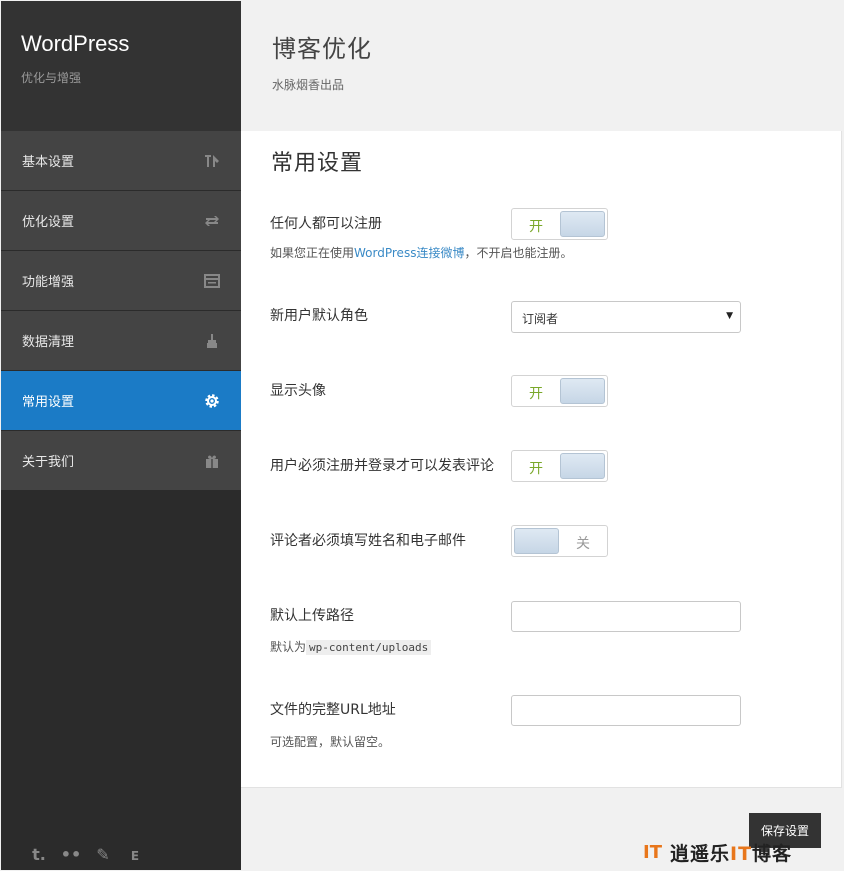 This screenshot has height=871, width=844. Describe the element at coordinates (772, 853) in the screenshot. I see `watermark-text-c: 博客` at that location.